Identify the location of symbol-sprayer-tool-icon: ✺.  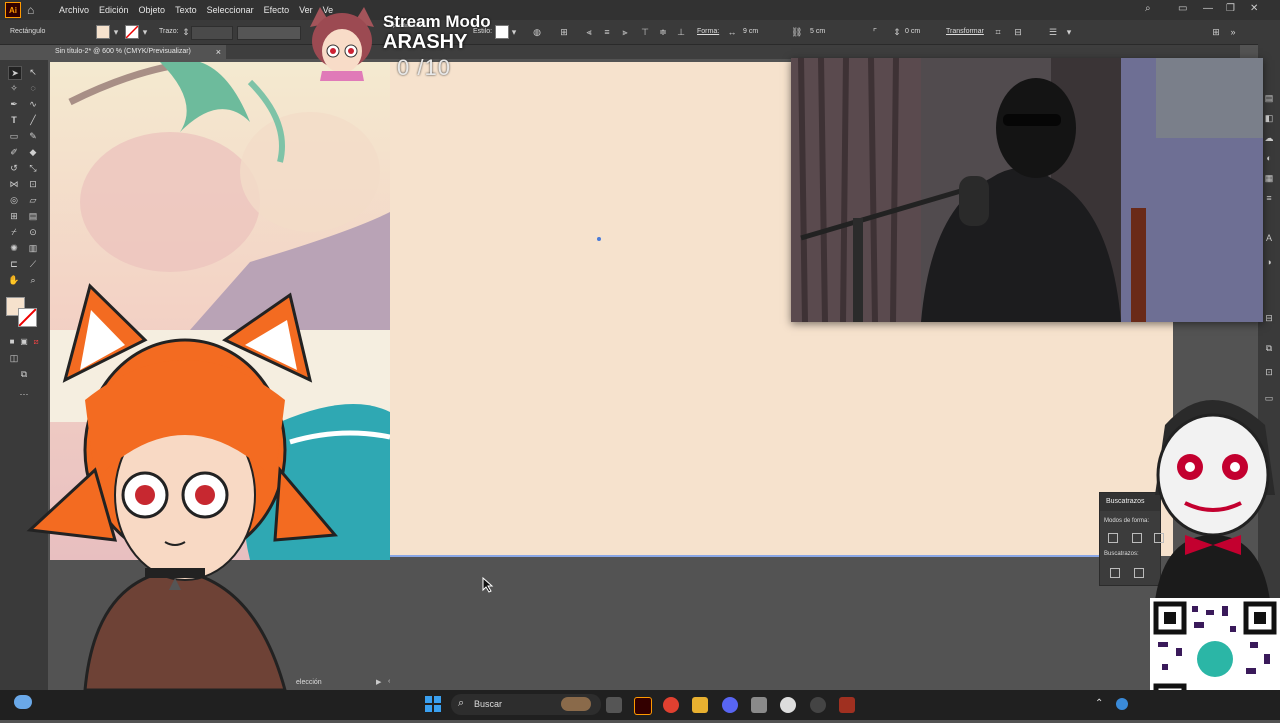
(14, 248).